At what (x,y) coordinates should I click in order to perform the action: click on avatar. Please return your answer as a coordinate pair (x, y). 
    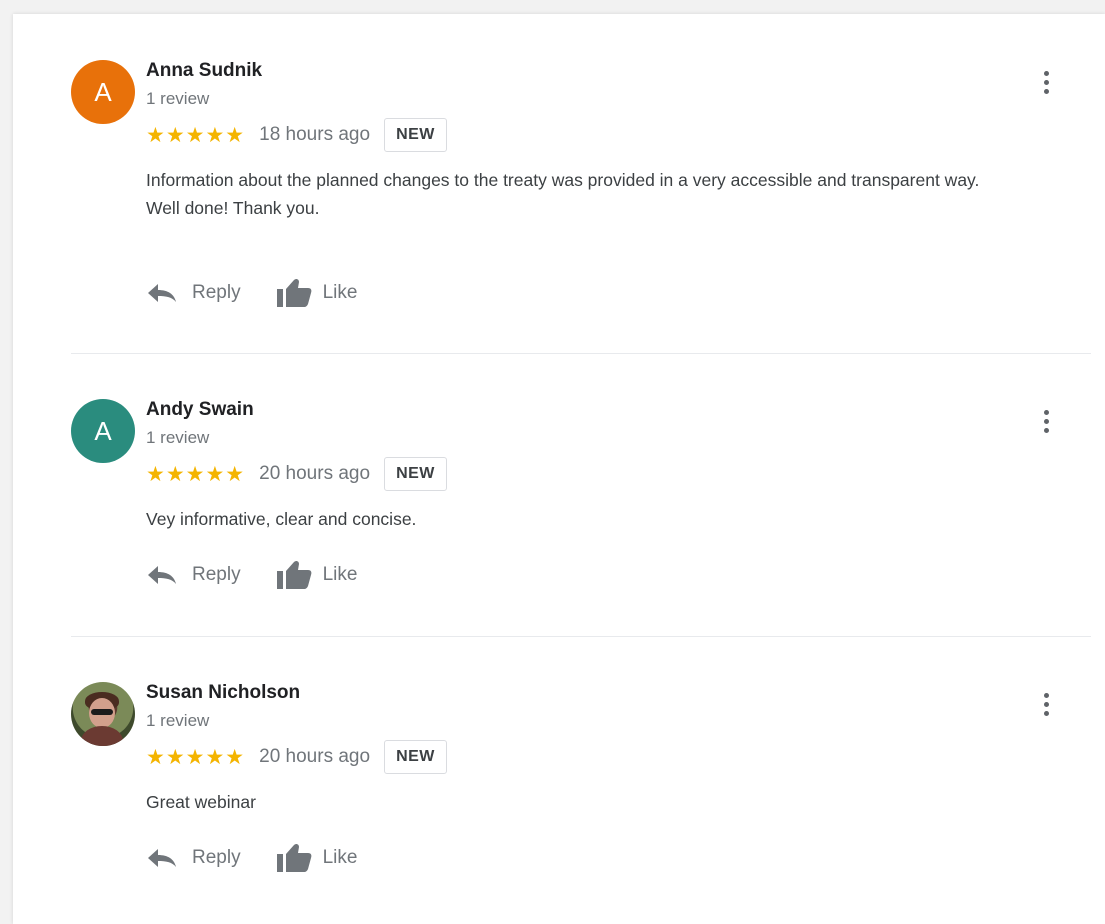
    Looking at the image, I should click on (103, 714).